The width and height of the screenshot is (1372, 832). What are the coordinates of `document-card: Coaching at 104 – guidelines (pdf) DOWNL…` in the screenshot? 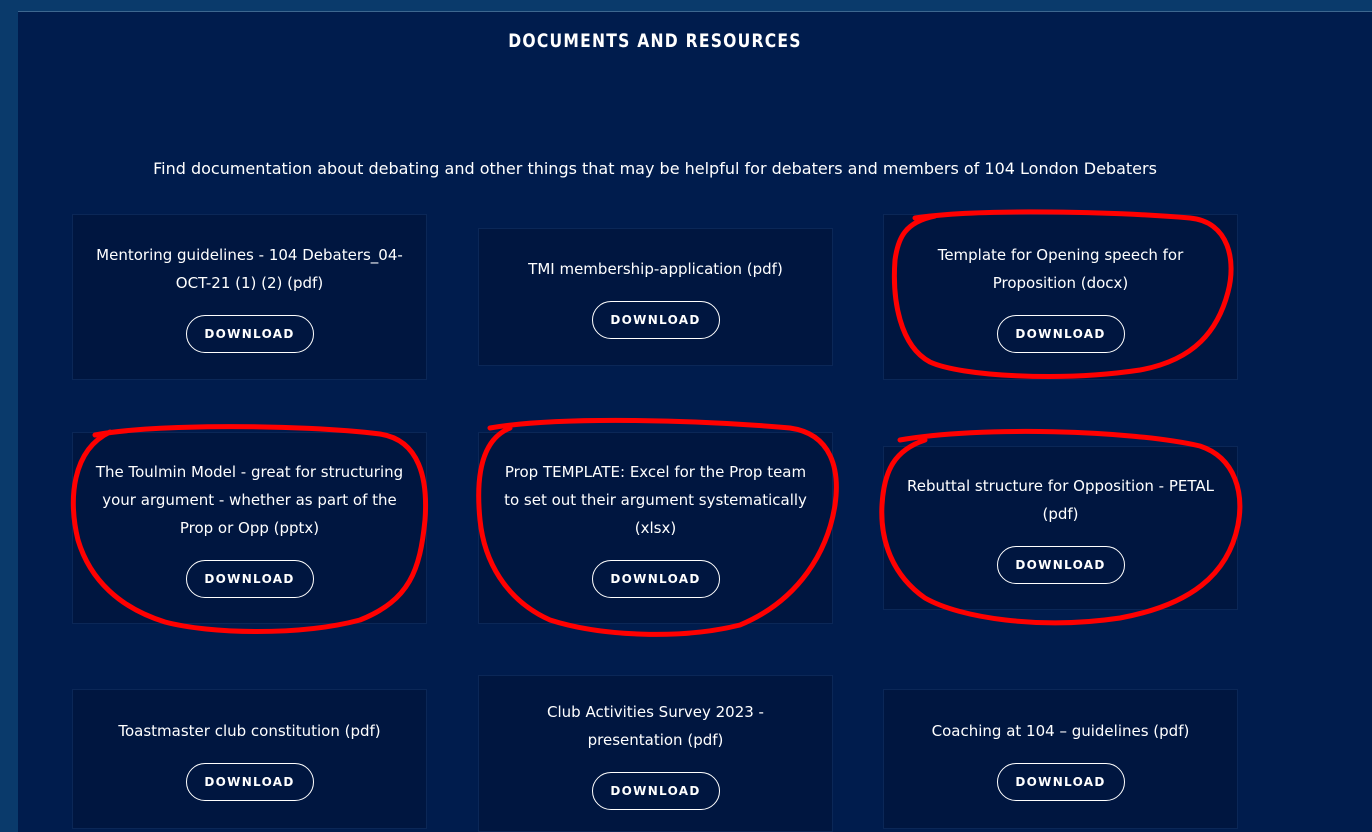 It's located at (1060, 759).